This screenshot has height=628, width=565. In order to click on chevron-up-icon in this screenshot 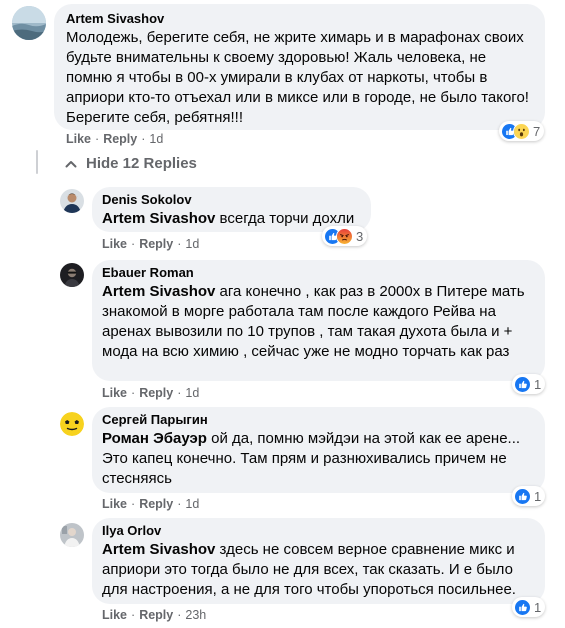, I will do `click(71, 163)`.